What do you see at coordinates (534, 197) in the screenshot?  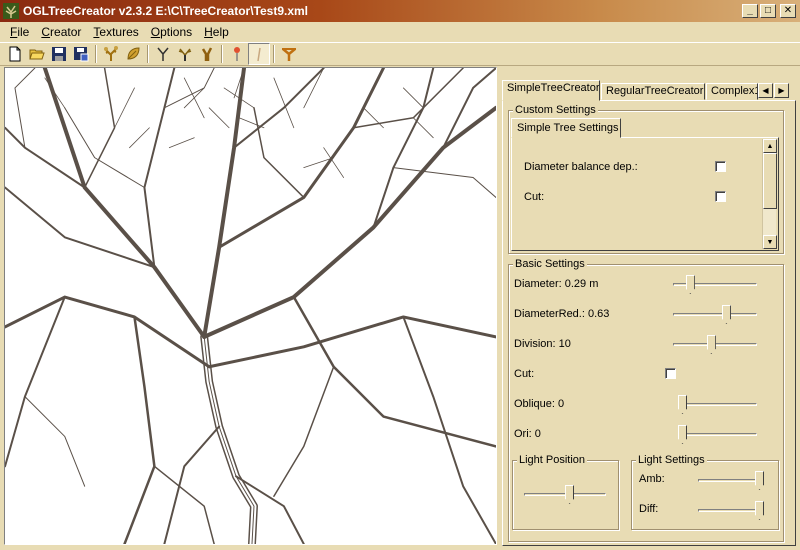 I see `custom-cut-label: Cut:` at bounding box center [534, 197].